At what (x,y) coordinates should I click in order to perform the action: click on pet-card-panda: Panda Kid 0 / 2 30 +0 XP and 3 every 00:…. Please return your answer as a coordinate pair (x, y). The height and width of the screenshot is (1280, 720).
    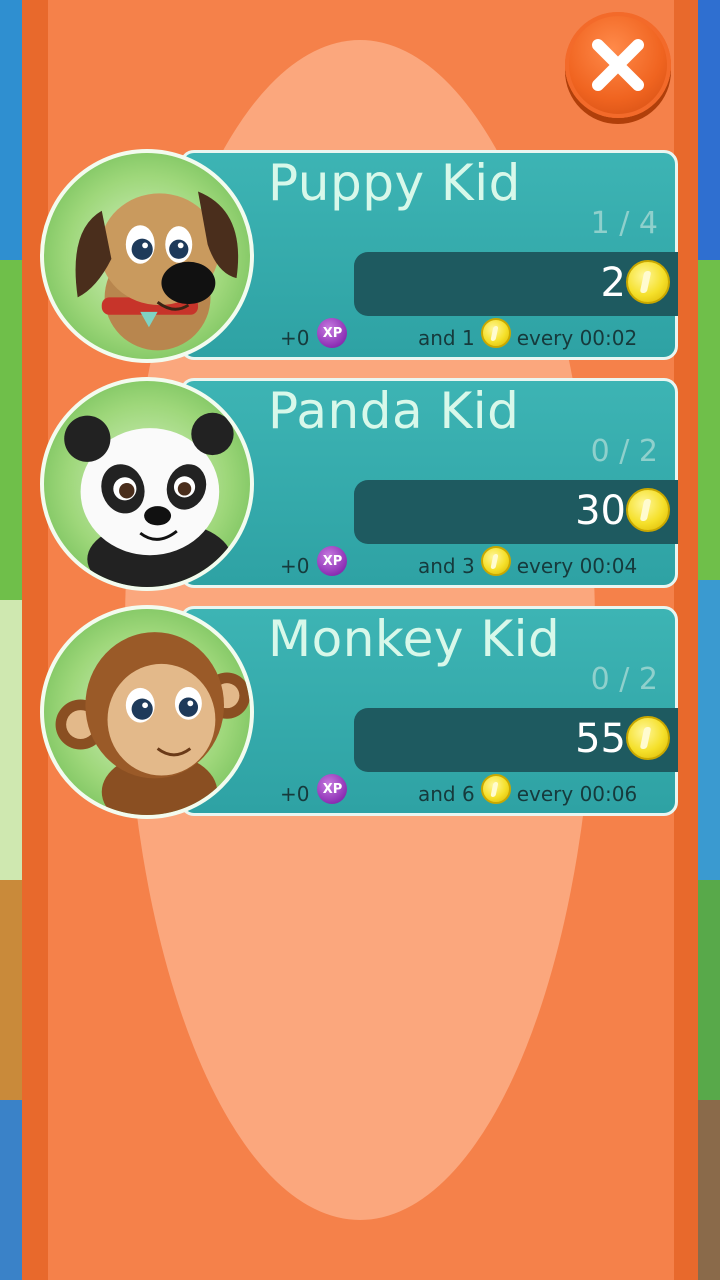
    Looking at the image, I should click on (360, 484).